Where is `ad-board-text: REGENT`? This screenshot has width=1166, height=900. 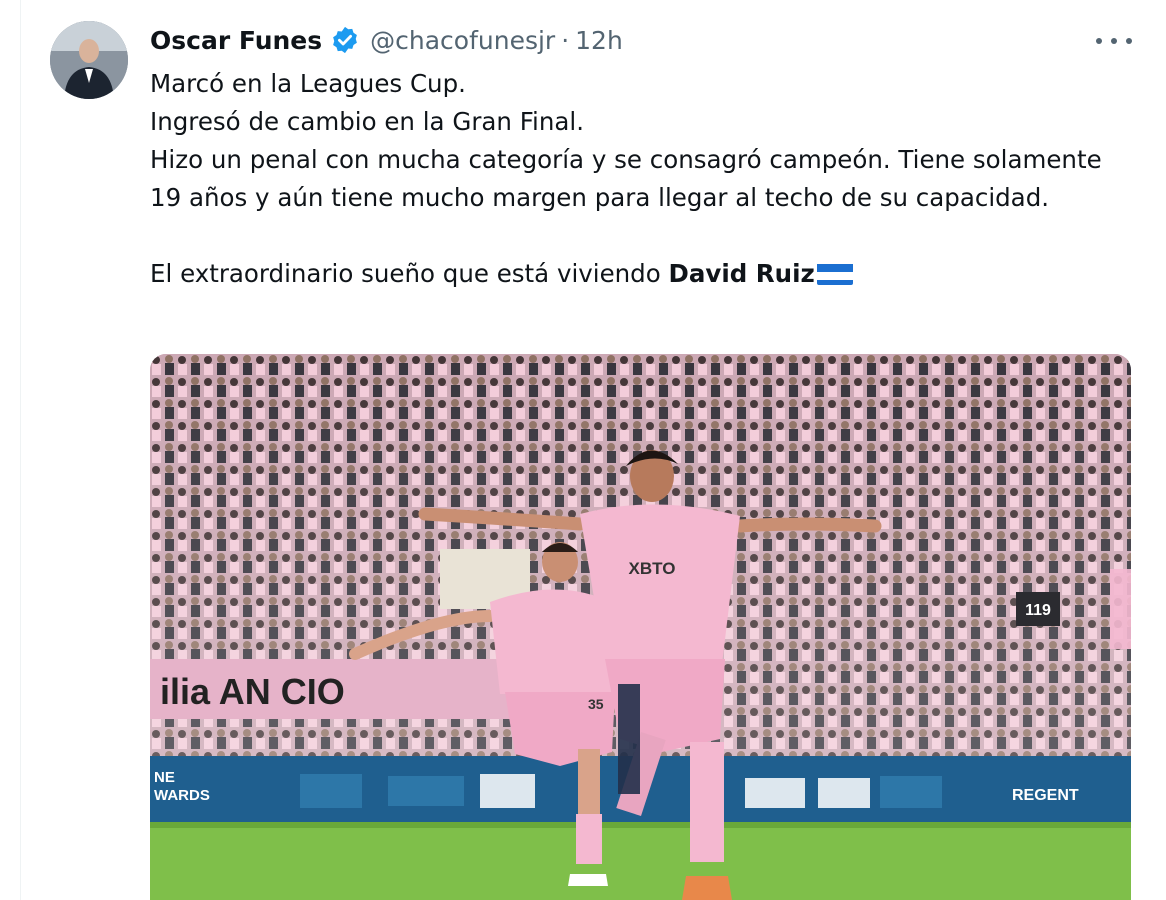 ad-board-text: REGENT is located at coordinates (1045, 795).